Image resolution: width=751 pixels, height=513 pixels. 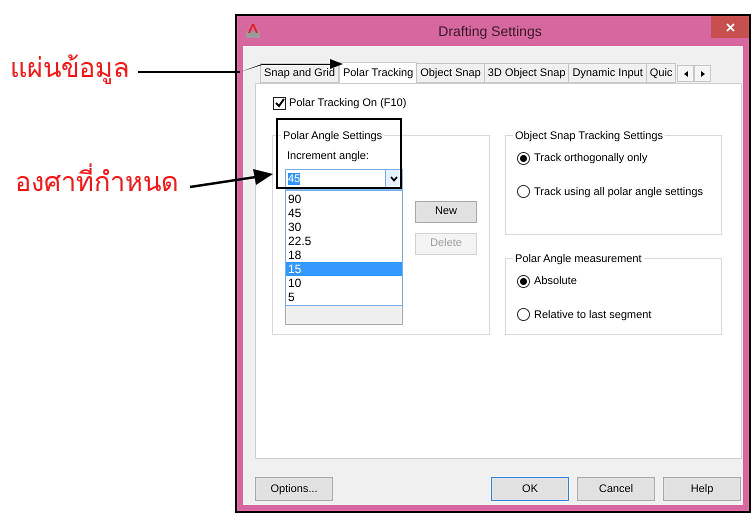 I want to click on left-arrow-icon, so click(x=685, y=74).